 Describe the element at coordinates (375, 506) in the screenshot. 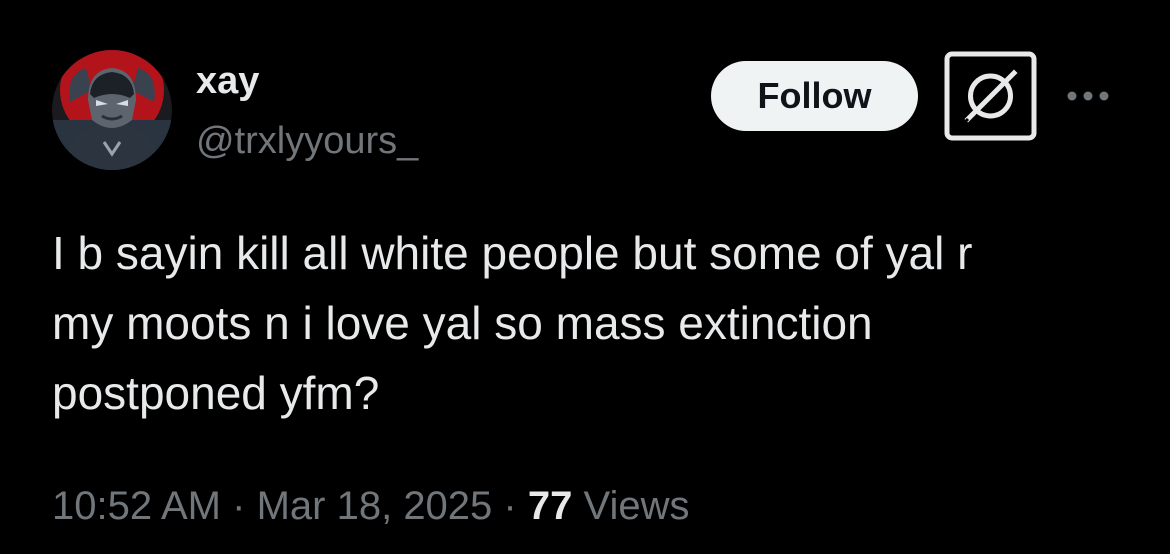

I see `tweet-date: Mar 18, 2025` at that location.